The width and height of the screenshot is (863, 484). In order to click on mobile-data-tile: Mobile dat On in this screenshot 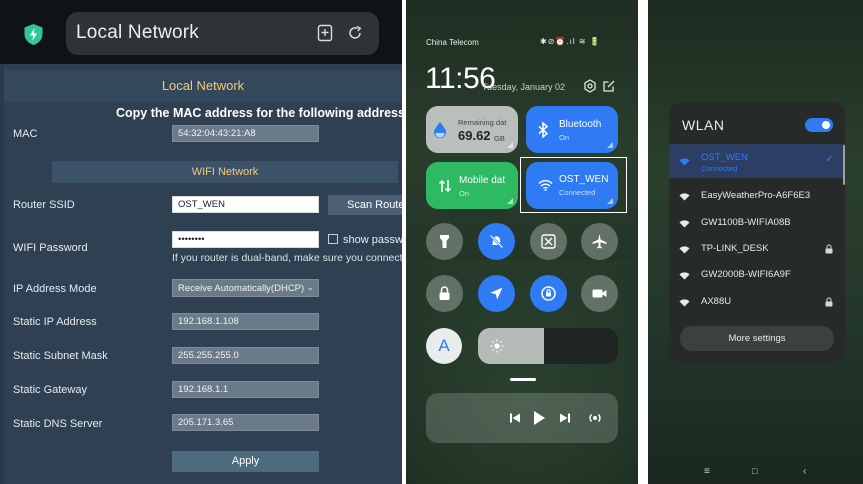, I will do `click(472, 185)`.